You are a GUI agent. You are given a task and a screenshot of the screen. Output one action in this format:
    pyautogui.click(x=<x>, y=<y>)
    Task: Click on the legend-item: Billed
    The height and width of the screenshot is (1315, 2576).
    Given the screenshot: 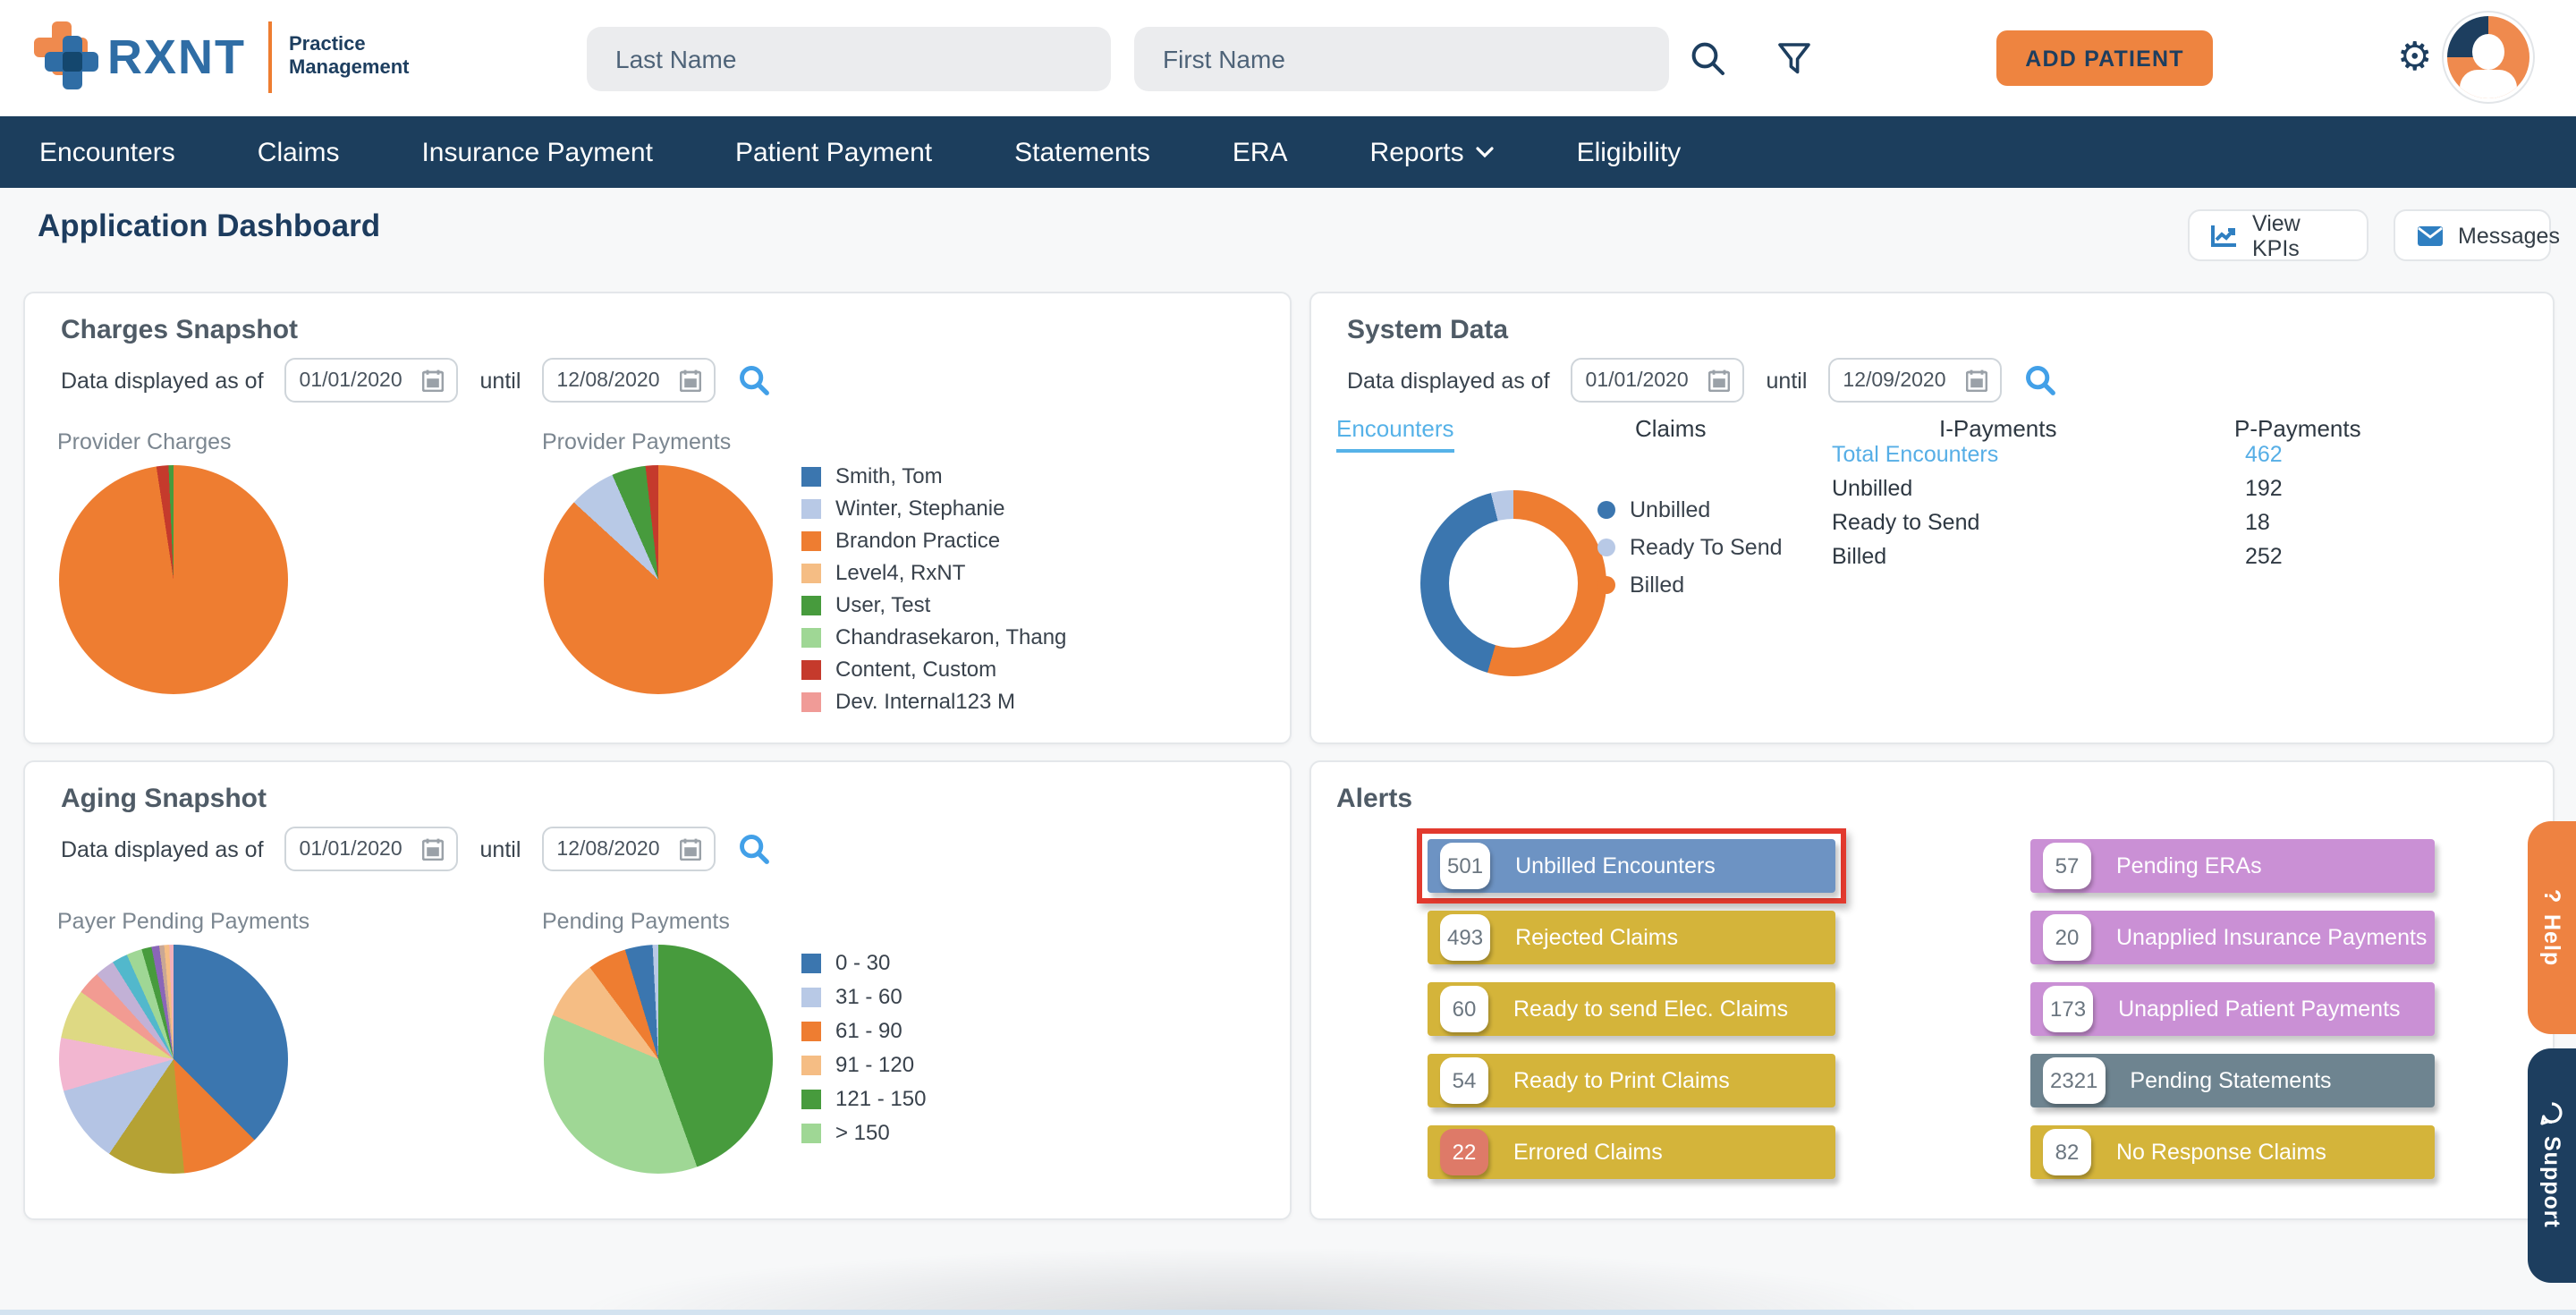 What is the action you would take?
    pyautogui.click(x=1690, y=585)
    